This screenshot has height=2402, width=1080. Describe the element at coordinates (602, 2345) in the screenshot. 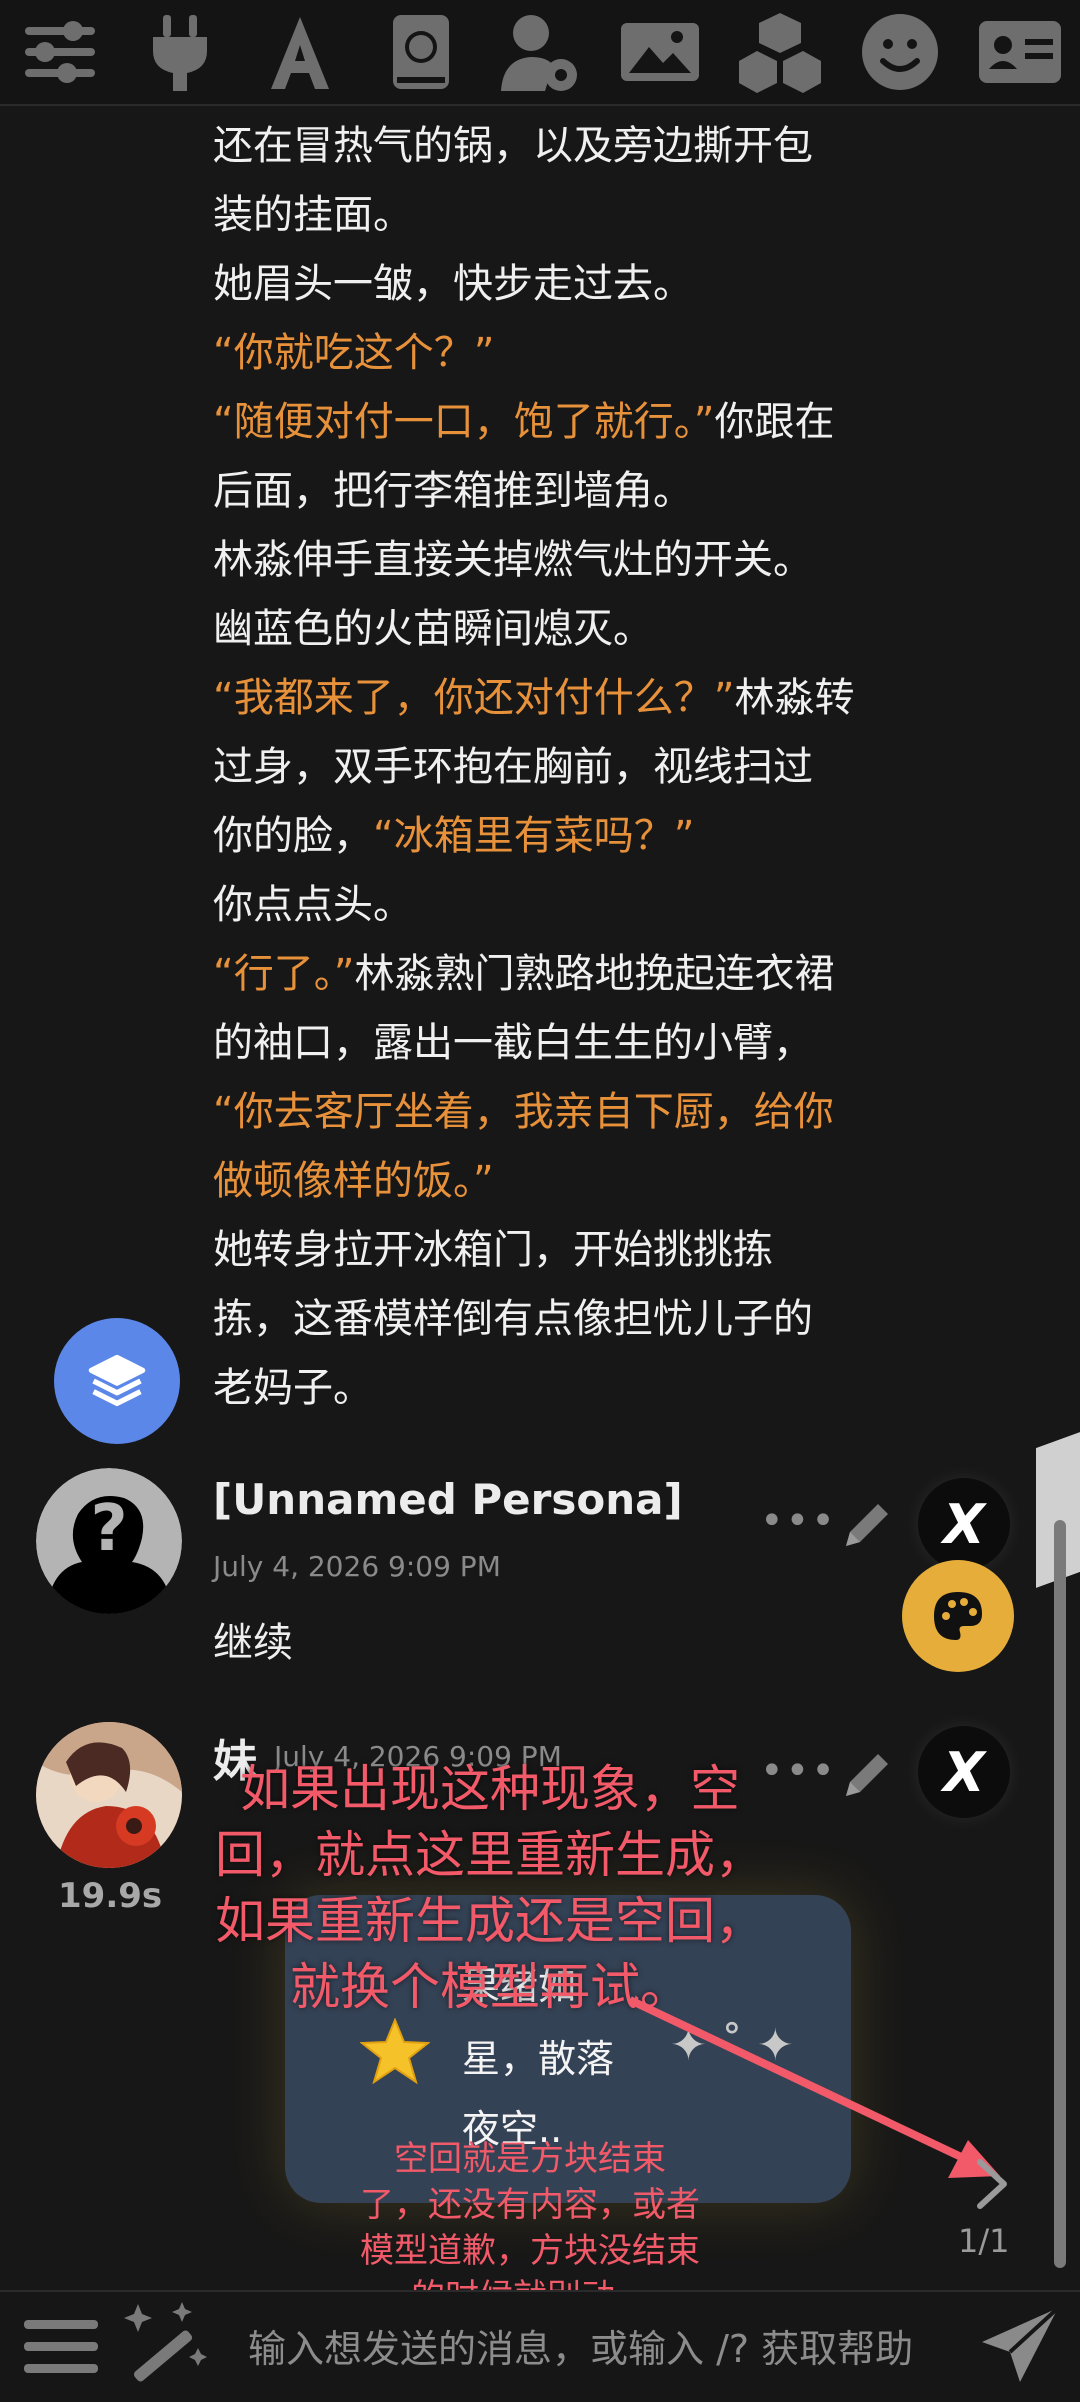

I see `message-input: 输入想发送的消息，或输入 /? 获取帮助` at that location.